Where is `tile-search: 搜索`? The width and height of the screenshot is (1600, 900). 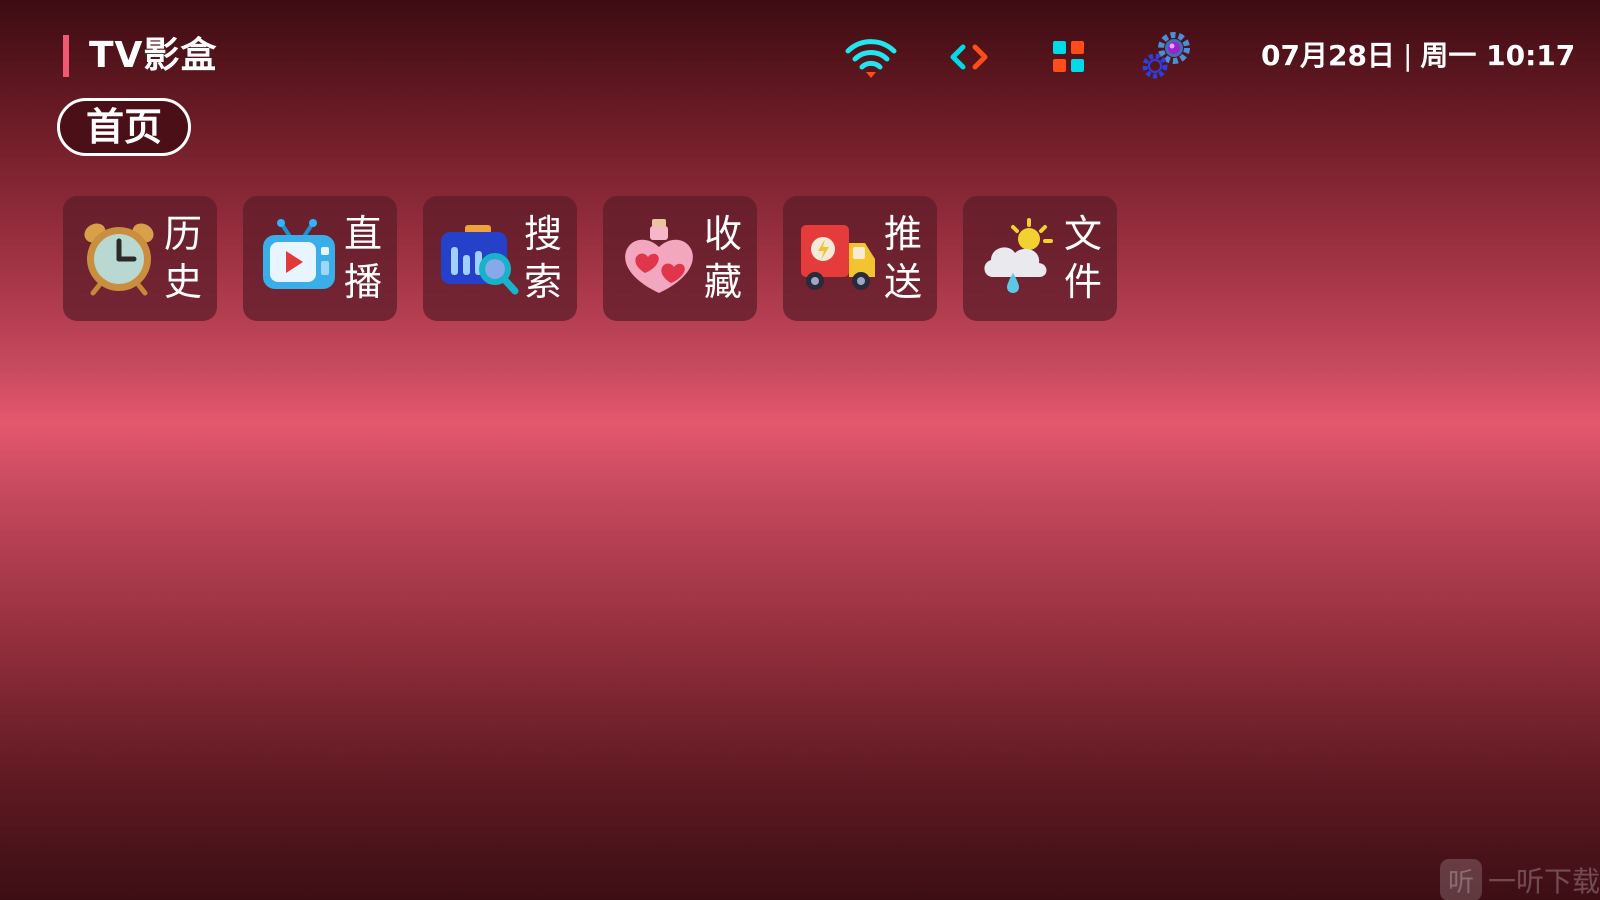
tile-search: 搜索 is located at coordinates (500, 258).